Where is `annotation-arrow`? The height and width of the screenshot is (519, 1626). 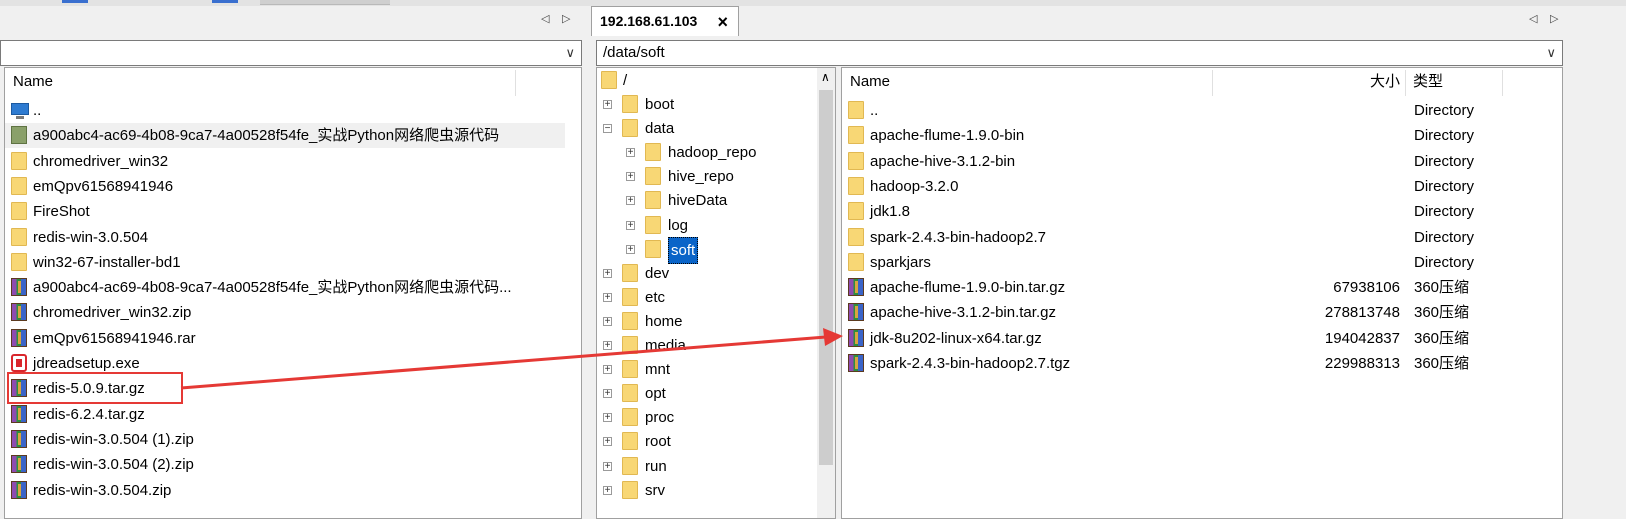
annotation-arrow is located at coordinates (511, 359).